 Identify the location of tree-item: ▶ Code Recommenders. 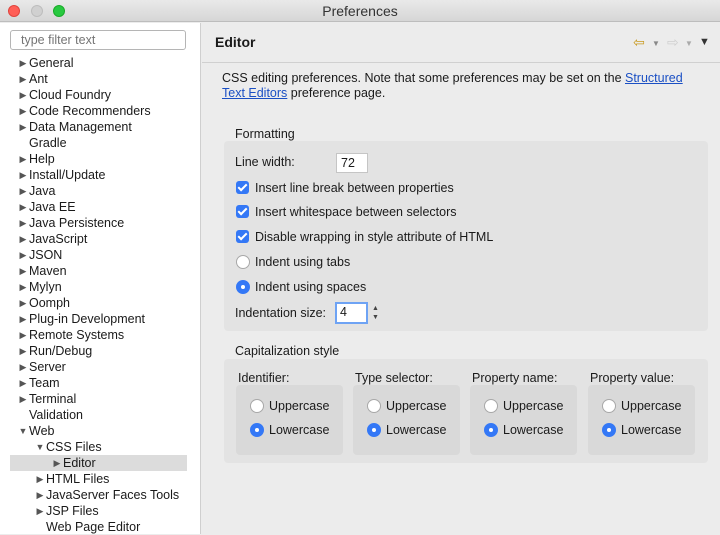
(98, 111).